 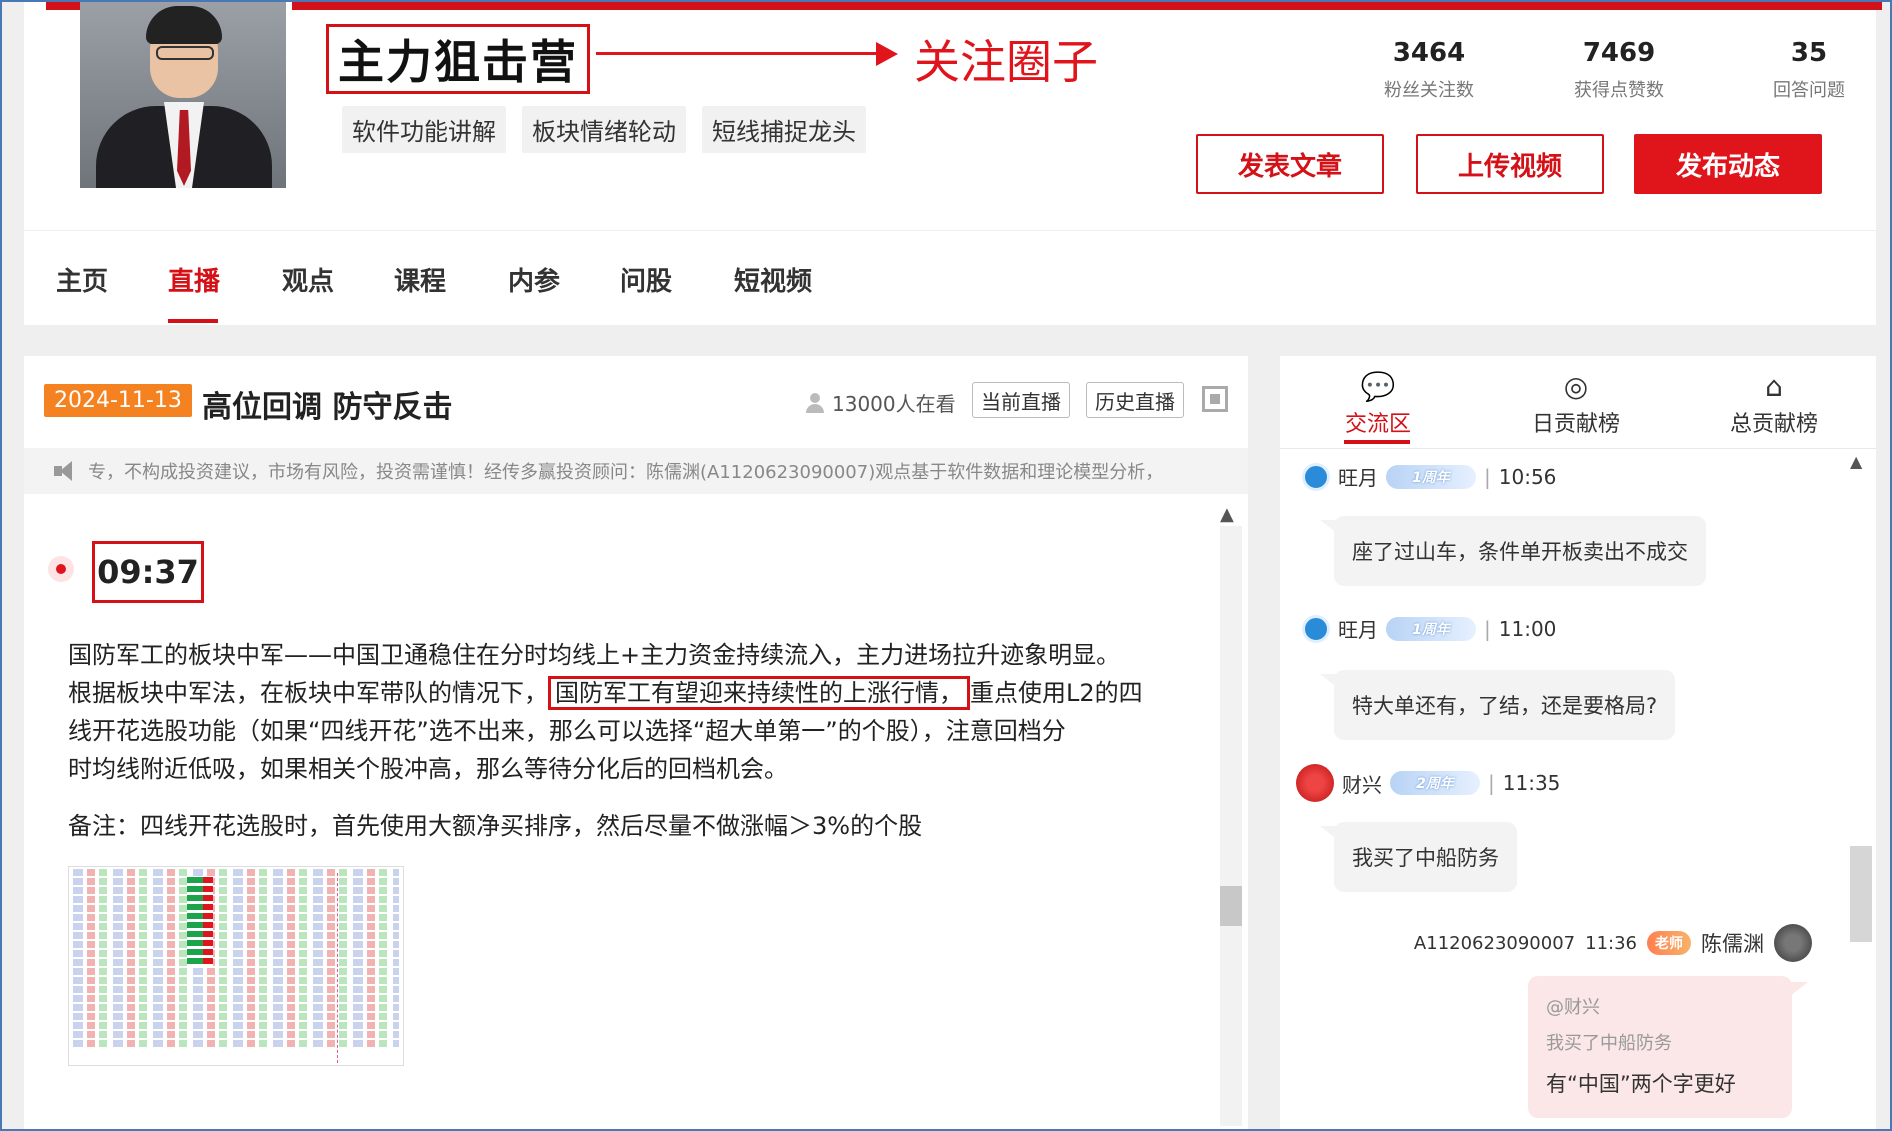 What do you see at coordinates (1773, 424) in the screenshot?
I see `tab-label: 总贡献榜` at bounding box center [1773, 424].